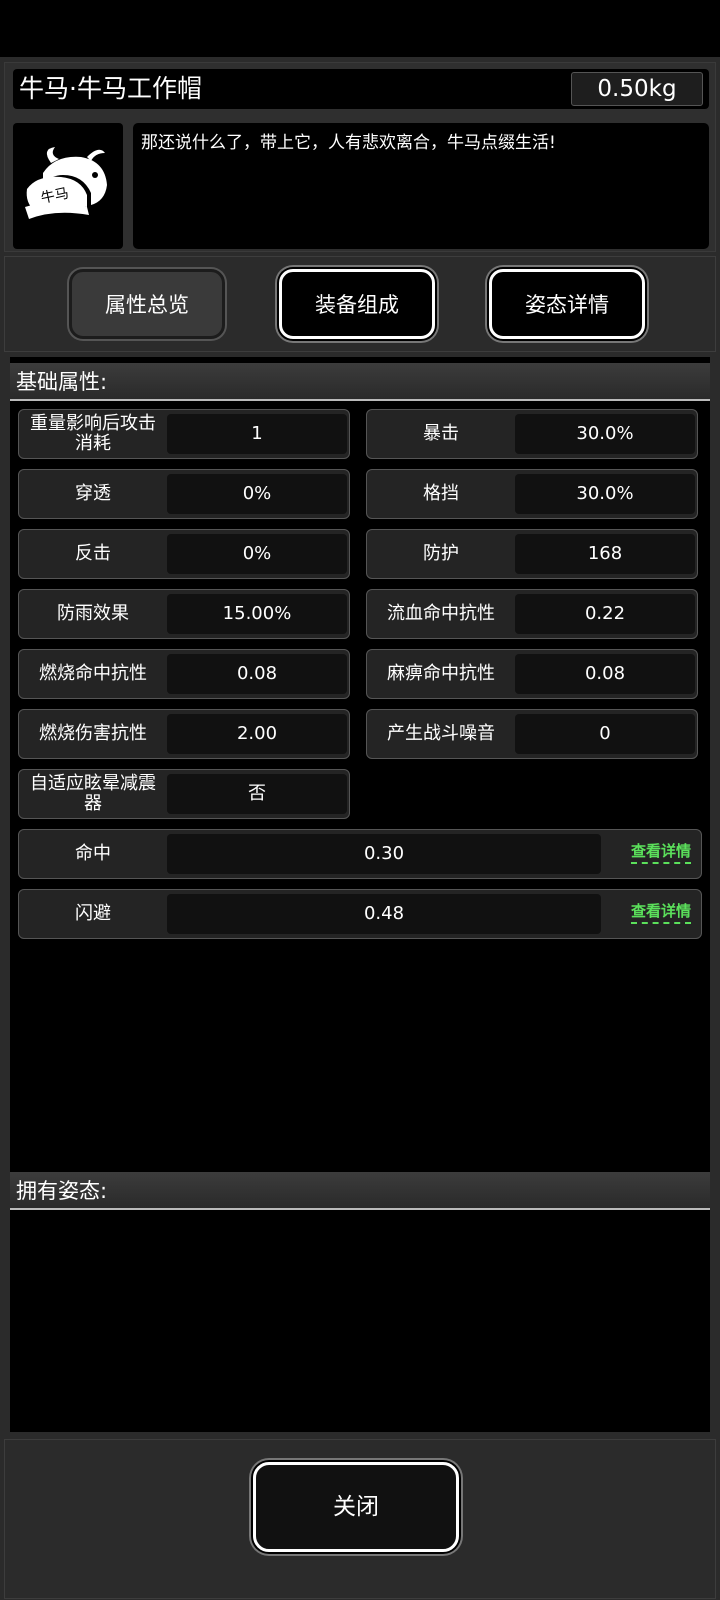  I want to click on view-details-link-dodge: 查看详情, so click(660, 912).